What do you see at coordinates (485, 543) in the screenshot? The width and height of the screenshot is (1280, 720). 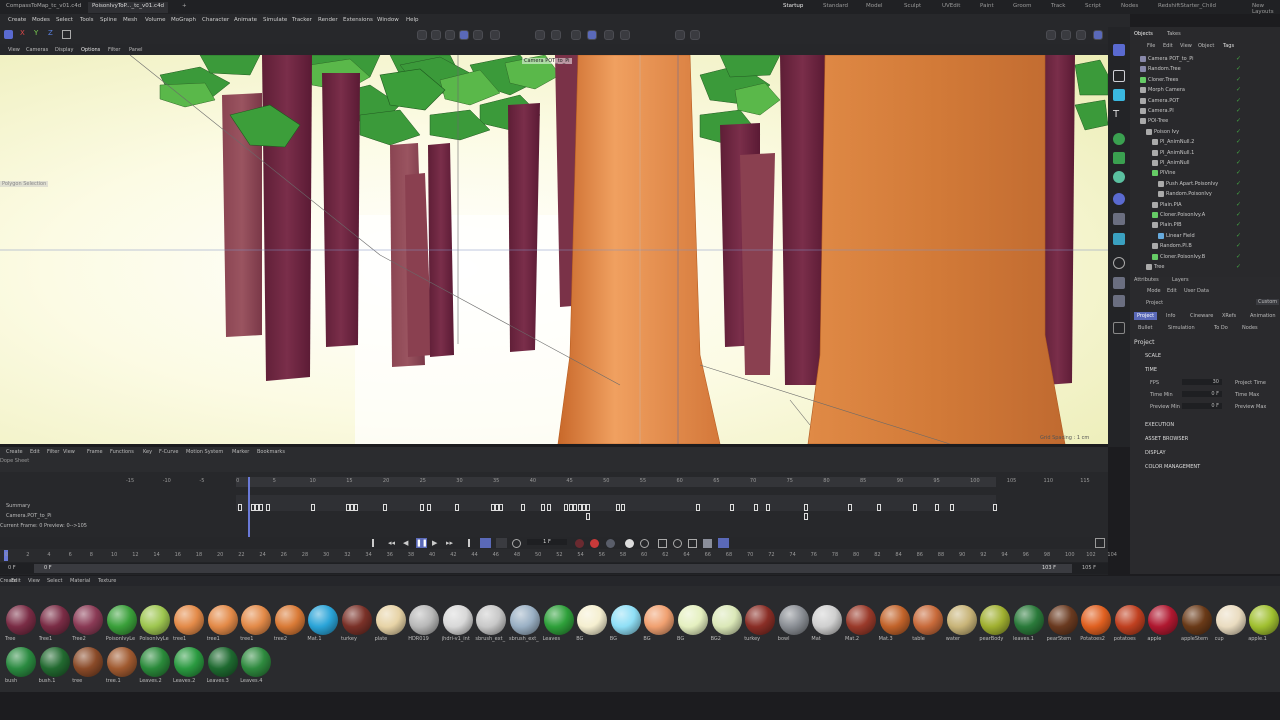 I see `loop-icon` at bounding box center [485, 543].